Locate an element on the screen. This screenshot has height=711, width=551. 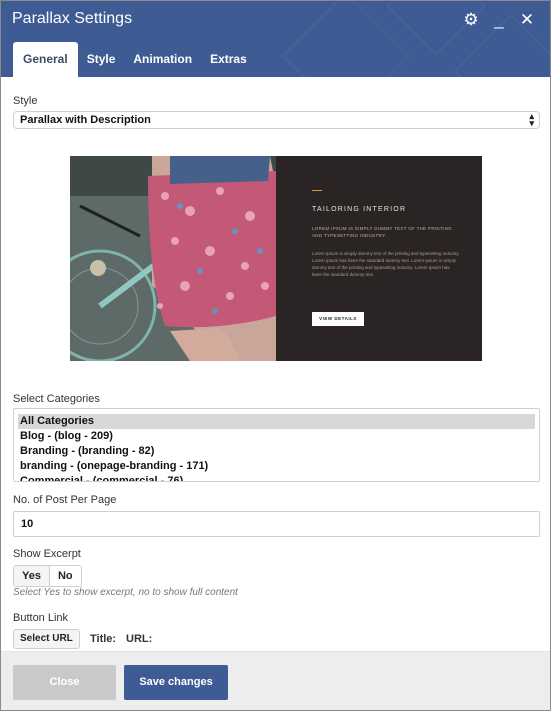
button-link-label: Button Link is located at coordinates (41, 618).